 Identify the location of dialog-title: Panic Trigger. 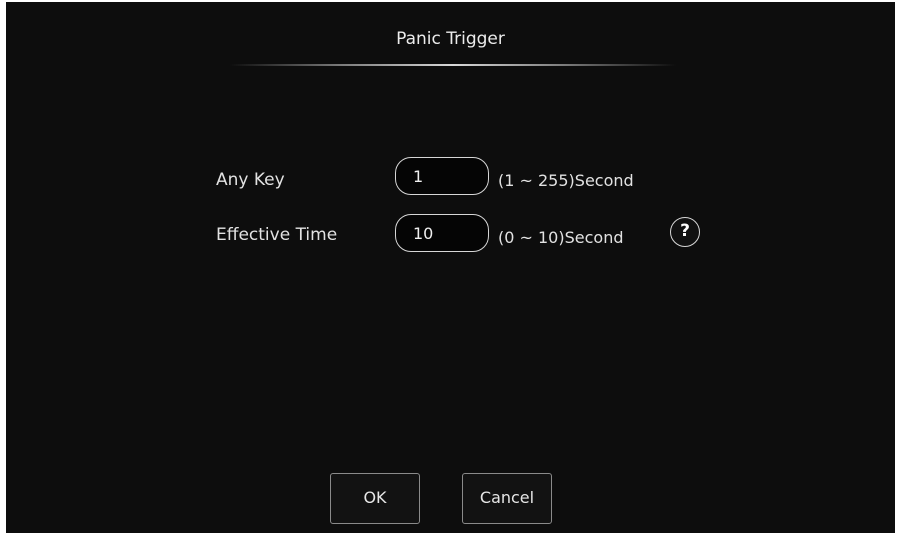
(450, 39).